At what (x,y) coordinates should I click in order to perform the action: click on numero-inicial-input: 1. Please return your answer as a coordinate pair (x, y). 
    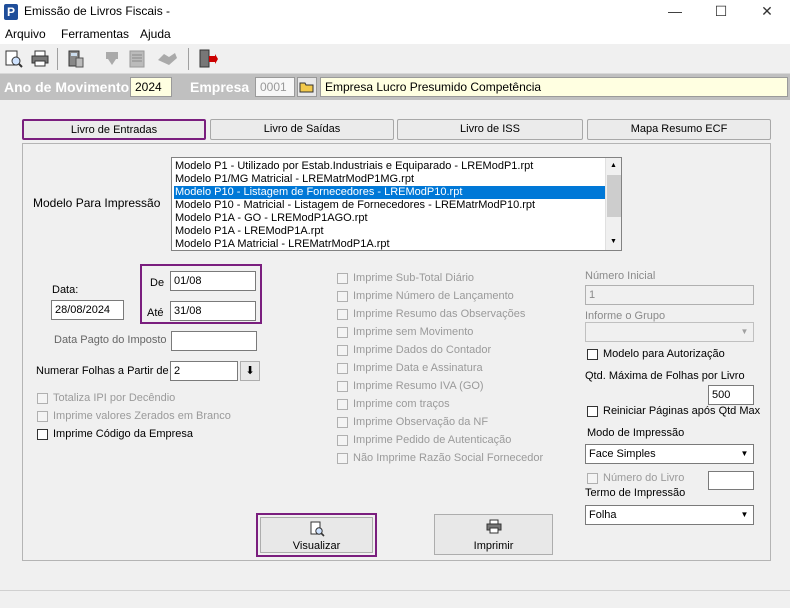
    Looking at the image, I should click on (669, 295).